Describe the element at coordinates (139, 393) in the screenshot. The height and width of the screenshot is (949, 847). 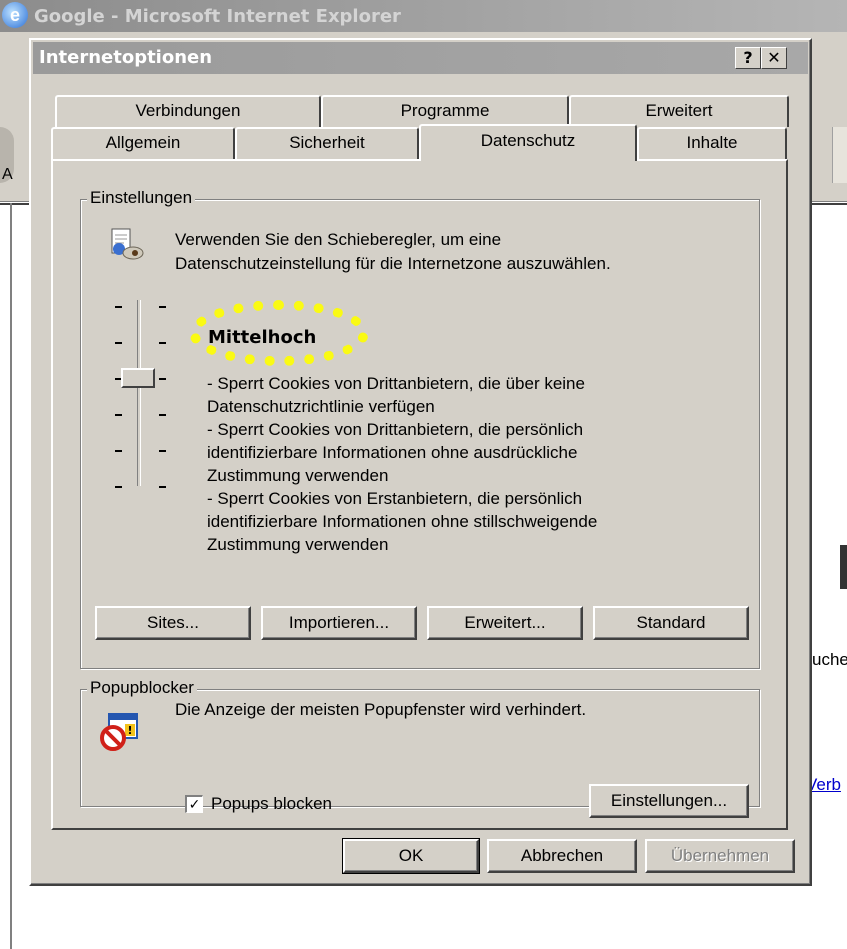
I see `slider-track` at that location.